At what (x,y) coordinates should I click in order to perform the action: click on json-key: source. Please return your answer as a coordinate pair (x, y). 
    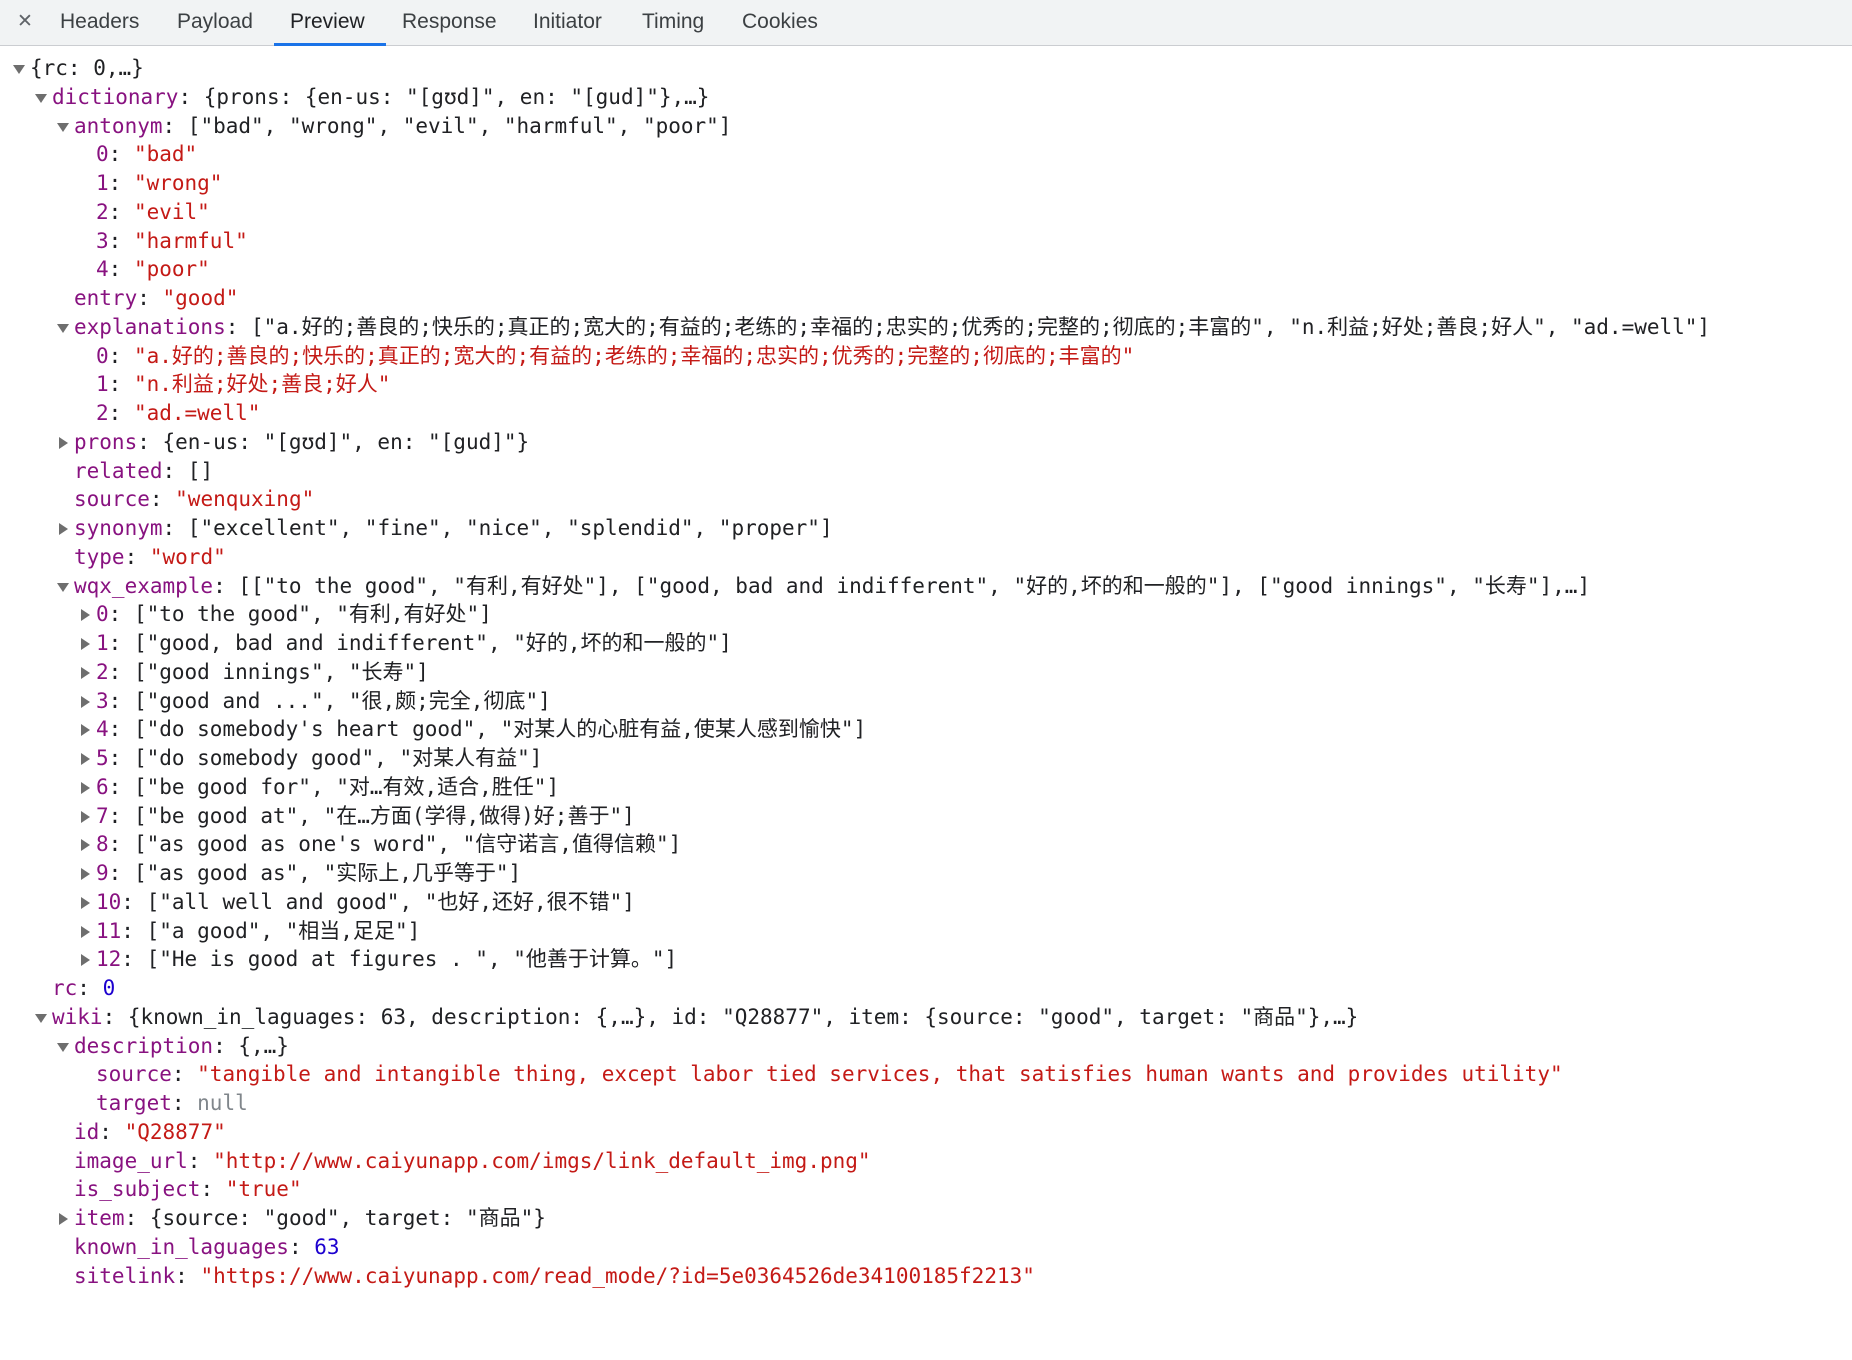
    Looking at the image, I should click on (112, 499).